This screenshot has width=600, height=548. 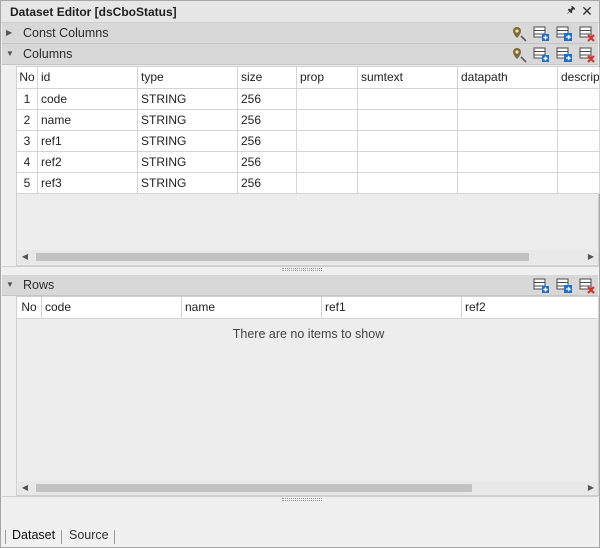 I want to click on table-cell: ref2, so click(x=88, y=162).